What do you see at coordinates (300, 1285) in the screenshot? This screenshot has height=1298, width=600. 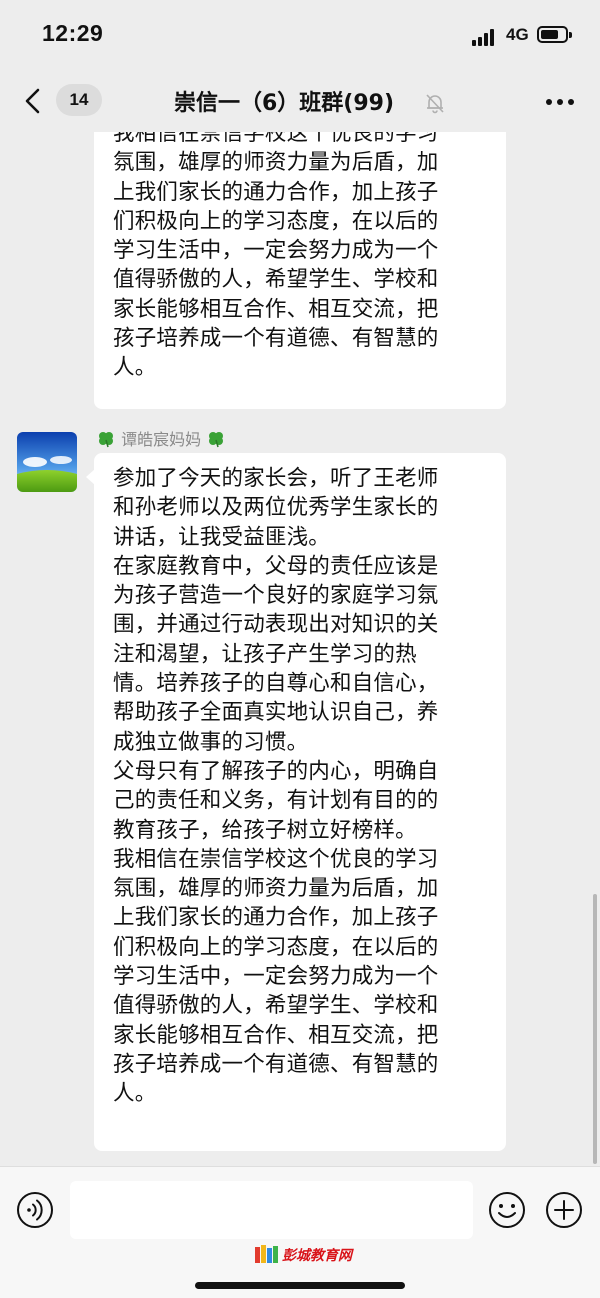 I see `home-indicator` at bounding box center [300, 1285].